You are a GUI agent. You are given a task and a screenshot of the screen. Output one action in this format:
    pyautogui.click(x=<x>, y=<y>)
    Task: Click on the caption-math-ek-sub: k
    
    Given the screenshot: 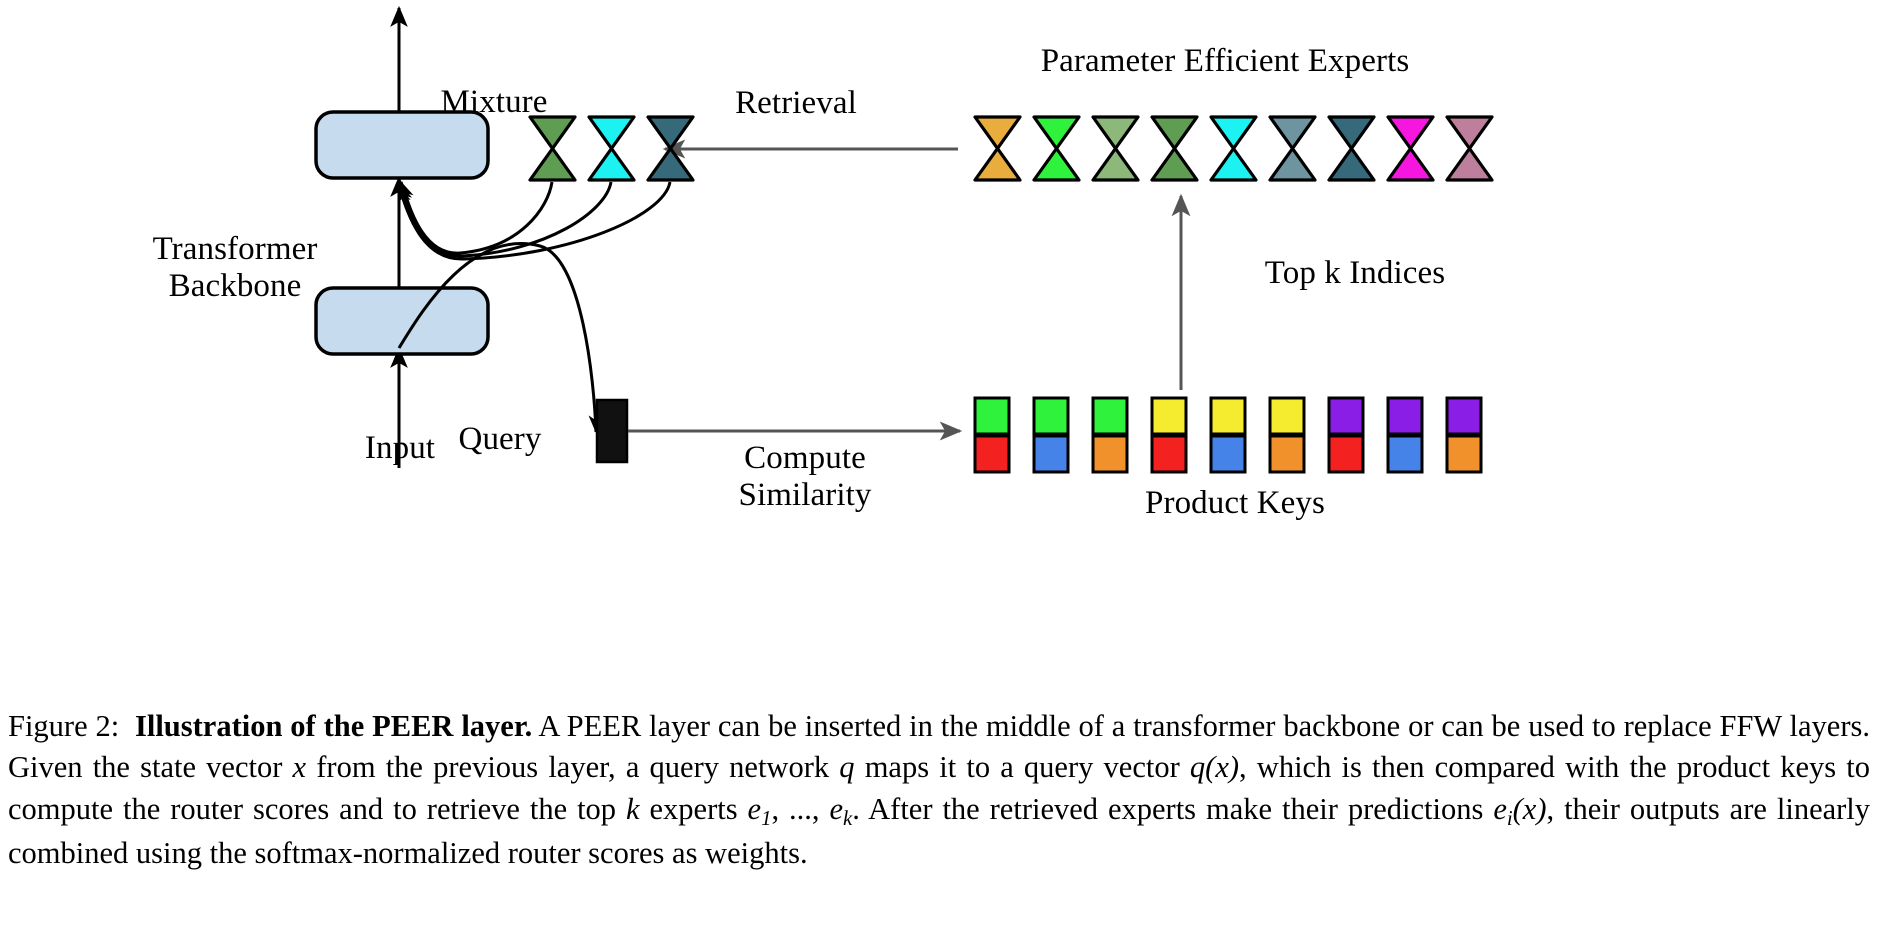 What is the action you would take?
    pyautogui.click(x=848, y=818)
    